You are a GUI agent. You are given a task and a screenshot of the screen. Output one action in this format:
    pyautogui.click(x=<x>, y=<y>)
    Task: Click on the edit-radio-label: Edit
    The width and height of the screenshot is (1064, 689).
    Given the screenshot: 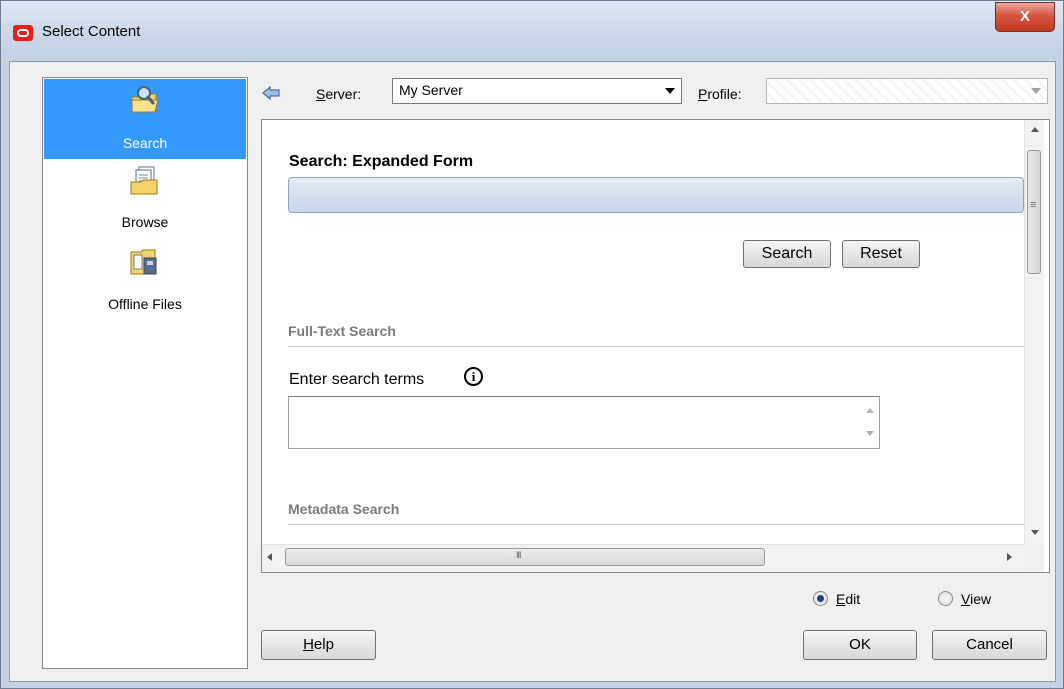 What is the action you would take?
    pyautogui.click(x=848, y=599)
    